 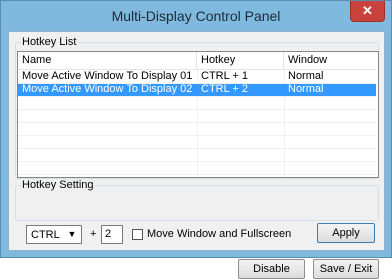 I want to click on hotkey-list-legend: Hotkey List, so click(x=49, y=42).